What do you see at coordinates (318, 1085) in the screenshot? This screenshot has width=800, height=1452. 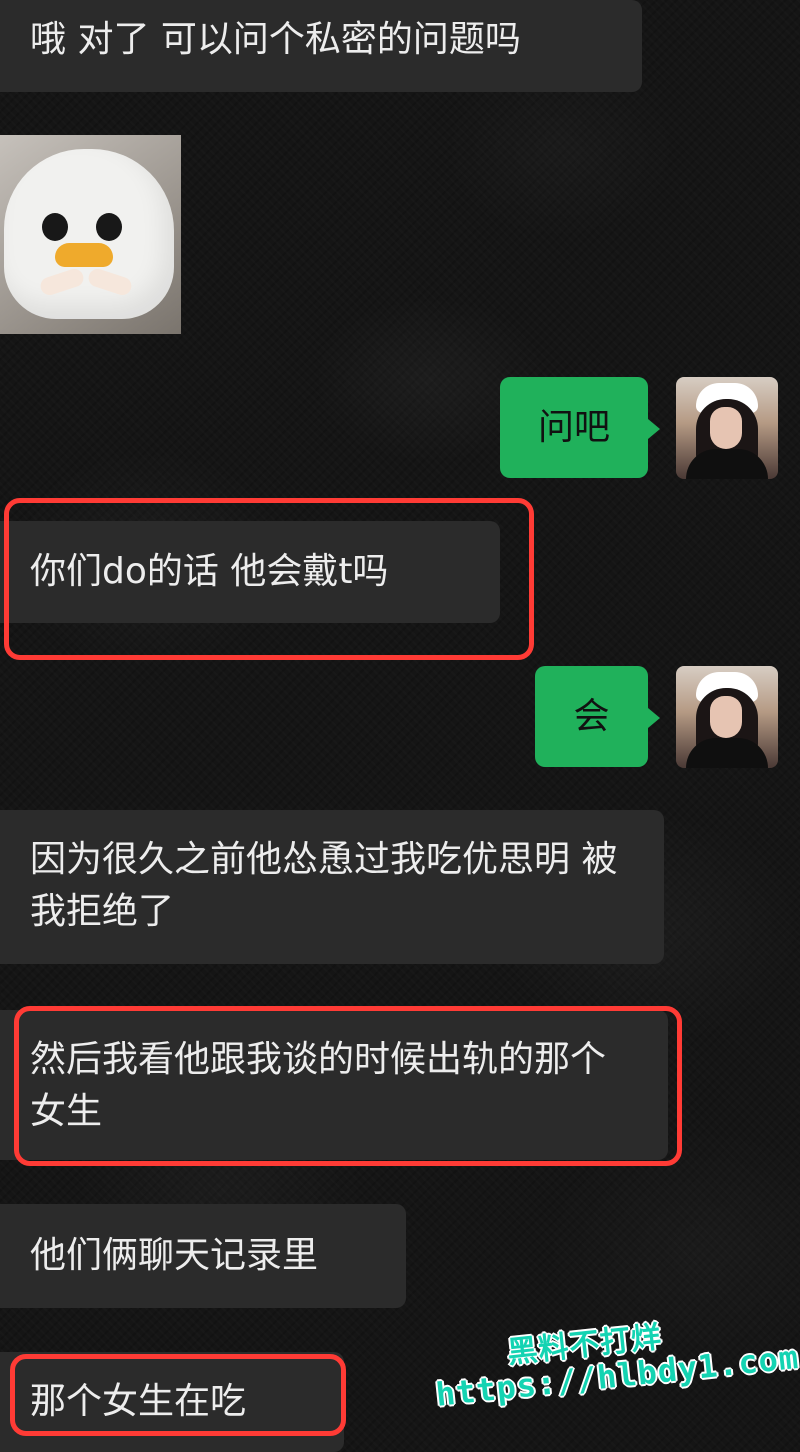 I see `message-text: 然后我看他跟我谈的时候出轨的那个女生` at bounding box center [318, 1085].